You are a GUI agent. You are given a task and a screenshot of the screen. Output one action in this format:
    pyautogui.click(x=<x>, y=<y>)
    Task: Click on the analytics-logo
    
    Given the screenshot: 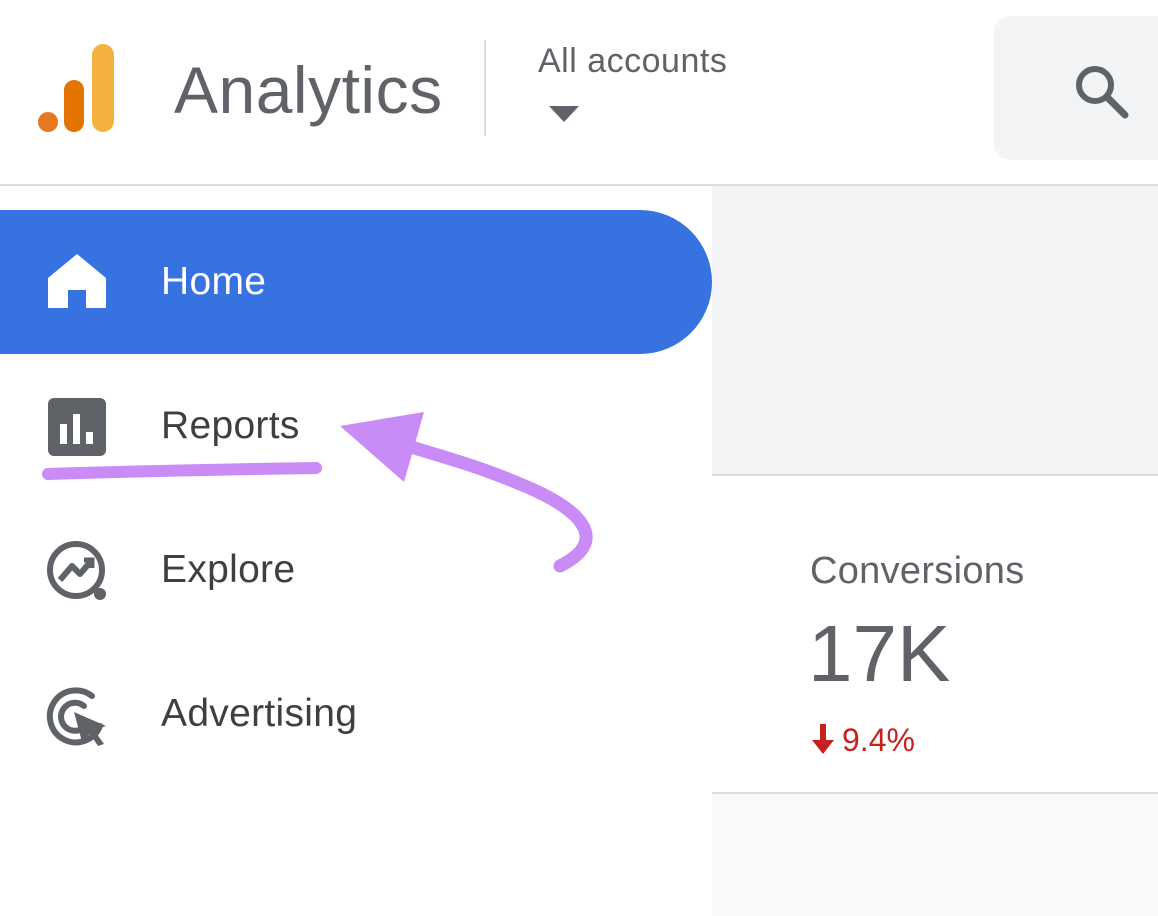 What is the action you would take?
    pyautogui.click(x=76, y=89)
    